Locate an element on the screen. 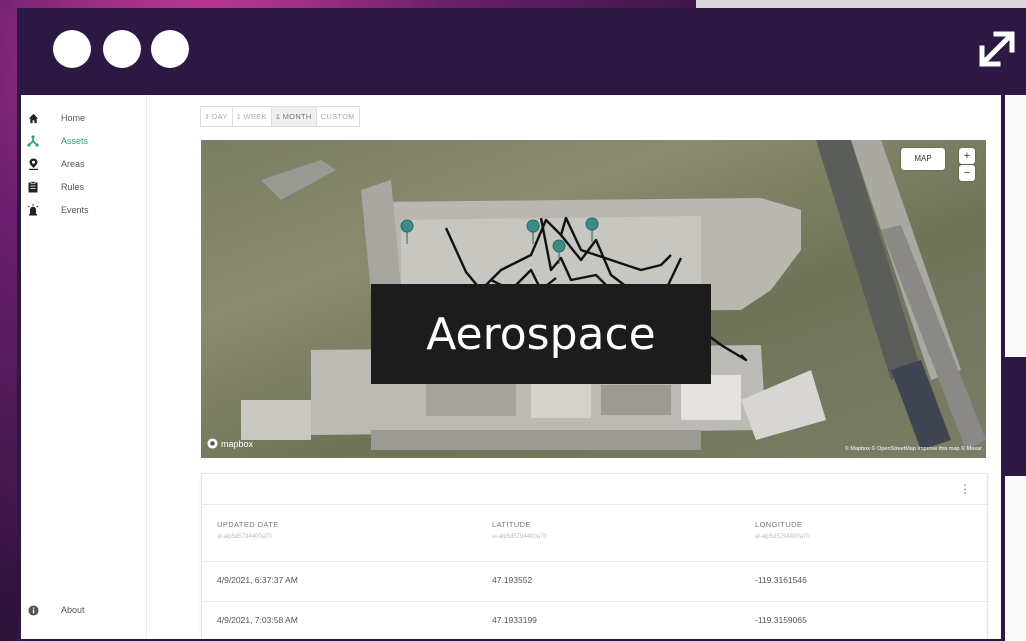 The image size is (1026, 641). sidebar-item-label: Rules is located at coordinates (73, 187).